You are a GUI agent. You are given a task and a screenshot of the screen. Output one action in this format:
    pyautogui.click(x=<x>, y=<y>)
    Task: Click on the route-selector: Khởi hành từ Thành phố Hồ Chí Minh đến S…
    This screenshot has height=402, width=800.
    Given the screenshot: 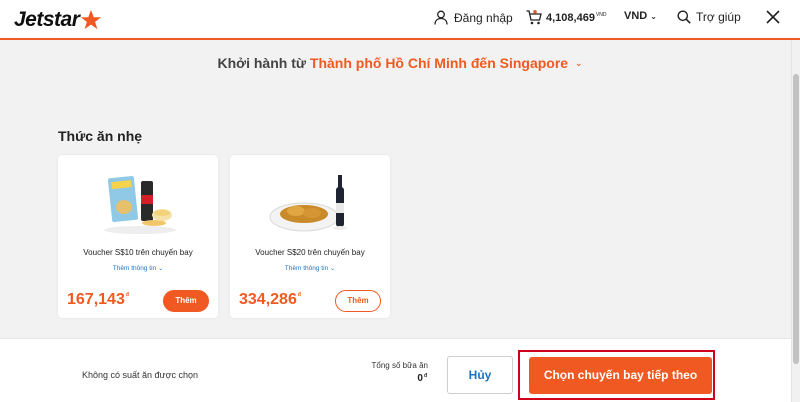 What is the action you would take?
    pyautogui.click(x=400, y=63)
    